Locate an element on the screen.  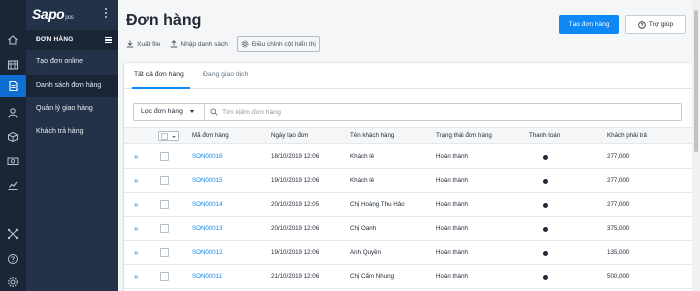
column-settings-button: Điều chỉnh cột hiển thị is located at coordinates (278, 44).